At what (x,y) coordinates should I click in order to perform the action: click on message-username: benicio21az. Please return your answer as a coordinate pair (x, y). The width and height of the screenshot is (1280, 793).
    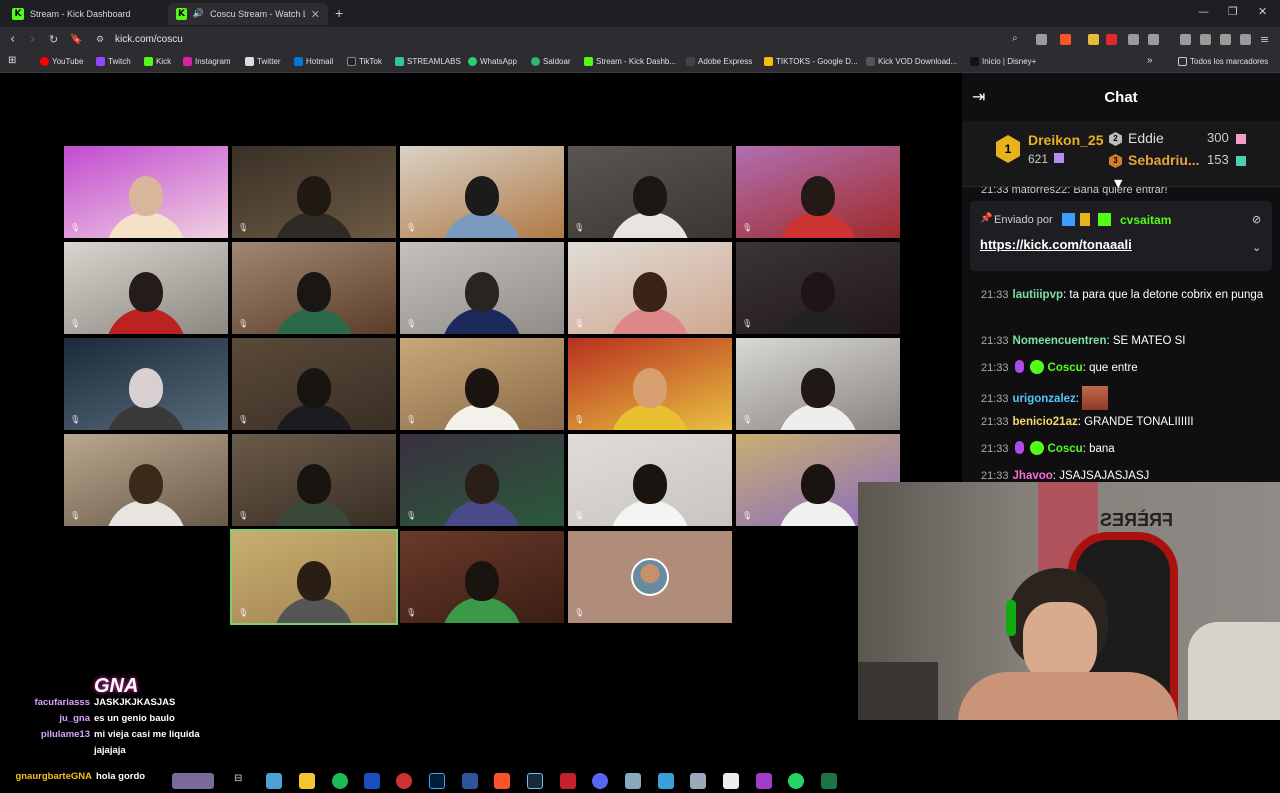
    Looking at the image, I should click on (1045, 422).